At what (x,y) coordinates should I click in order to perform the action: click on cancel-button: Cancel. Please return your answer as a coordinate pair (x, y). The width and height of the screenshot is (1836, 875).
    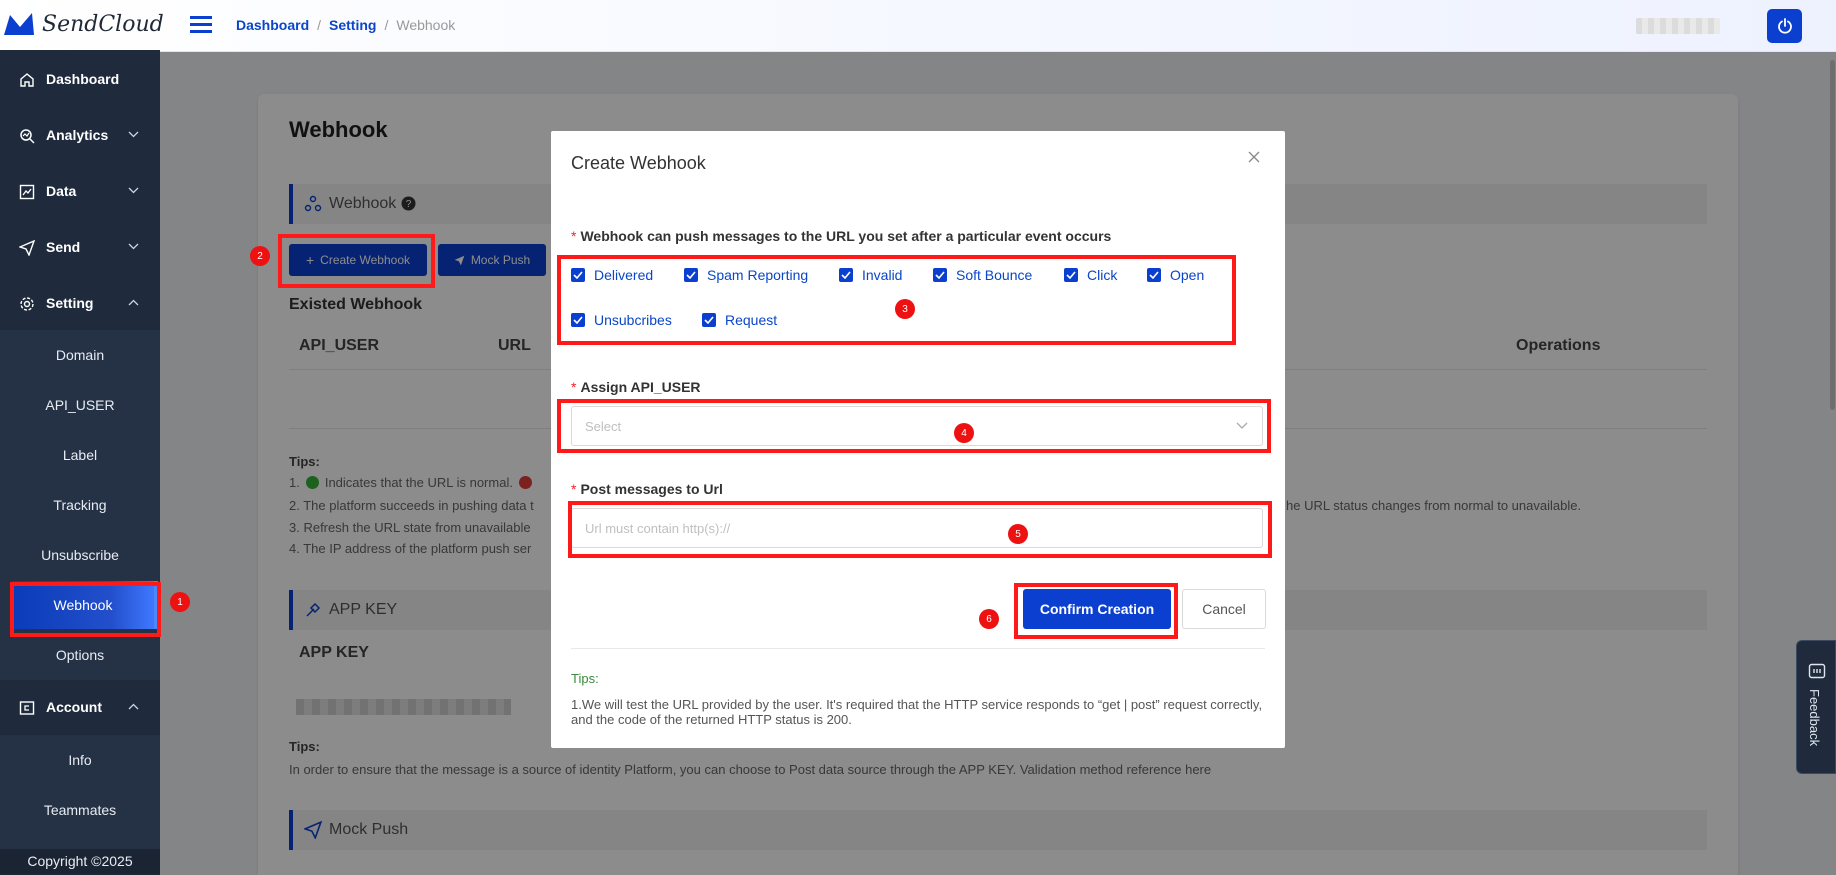
    Looking at the image, I should click on (1224, 609).